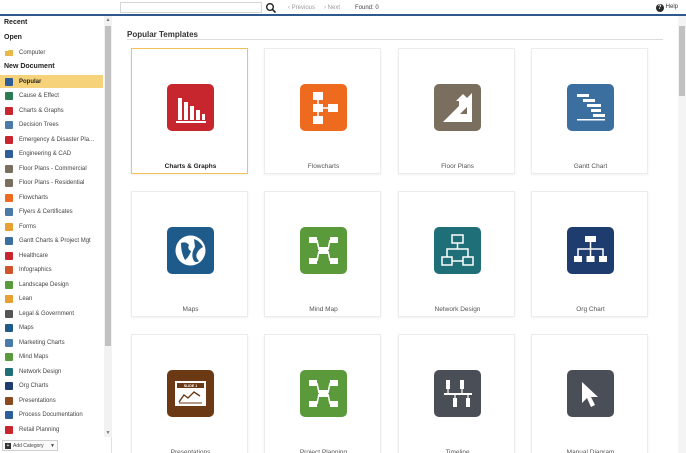 The width and height of the screenshot is (686, 453). Describe the element at coordinates (51, 299) in the screenshot. I see `sidebar-item-lean: Lean` at that location.